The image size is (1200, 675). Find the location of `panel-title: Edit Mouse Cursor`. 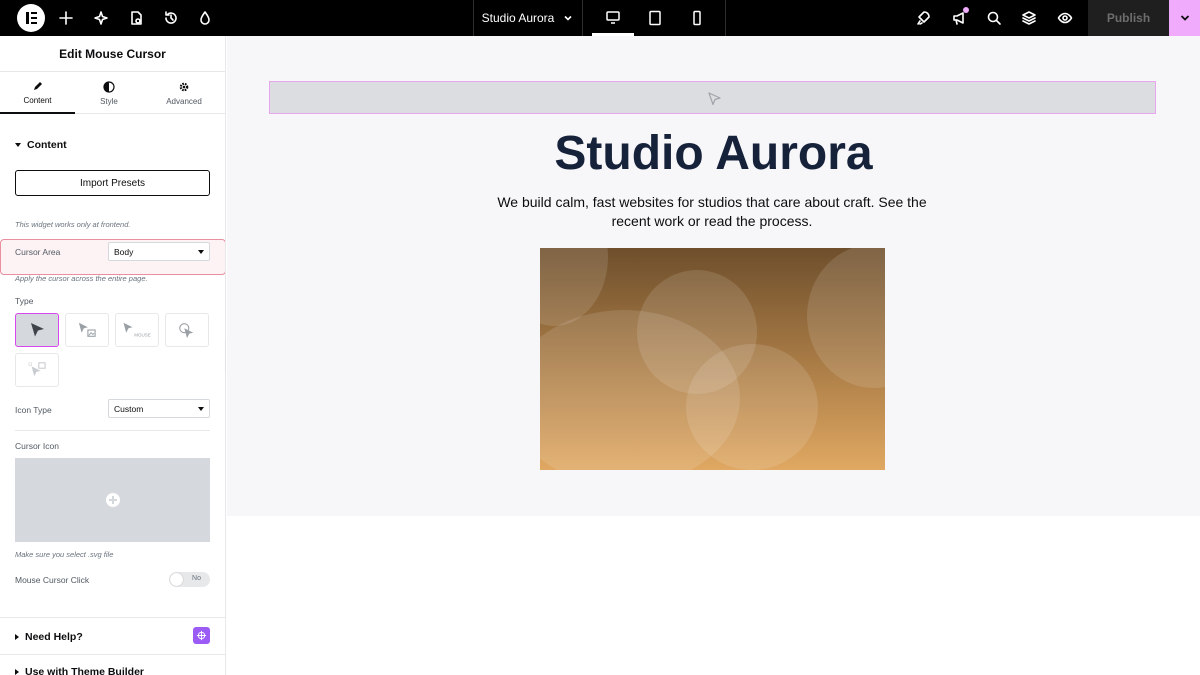

panel-title: Edit Mouse Cursor is located at coordinates (112, 54).